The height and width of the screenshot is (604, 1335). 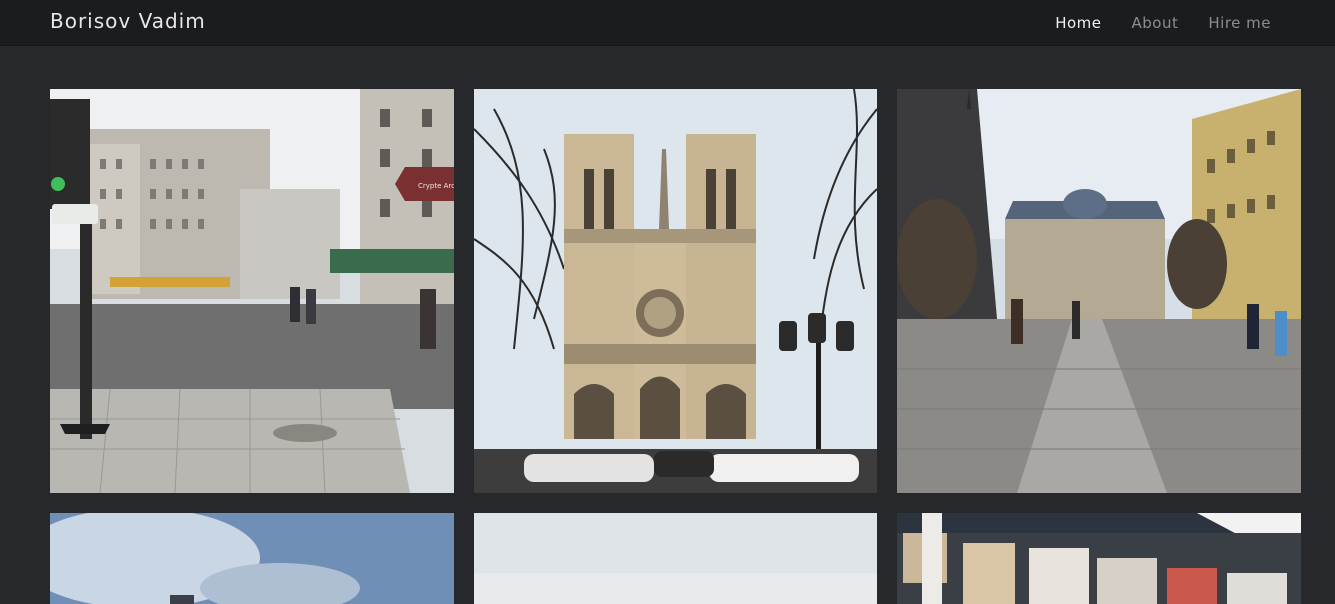 What do you see at coordinates (1155, 23) in the screenshot?
I see `nav-link-about: About` at bounding box center [1155, 23].